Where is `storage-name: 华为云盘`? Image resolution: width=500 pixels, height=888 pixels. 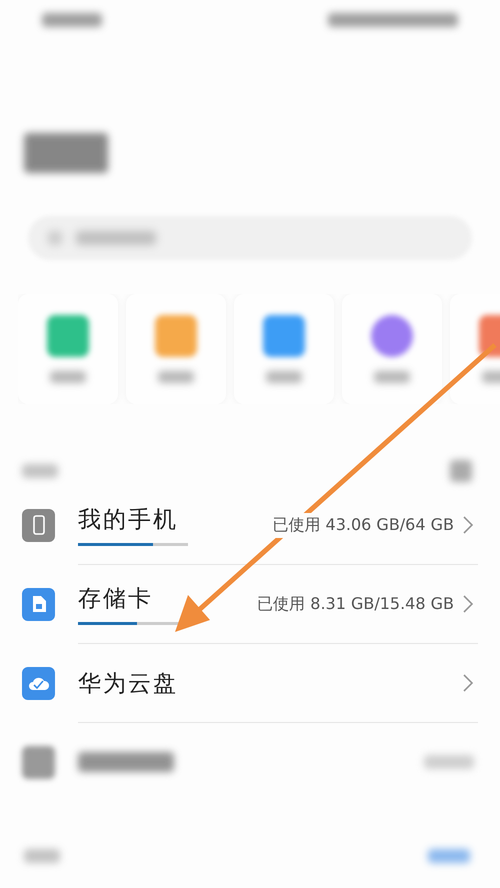
storage-name: 华为云盘 is located at coordinates (270, 683).